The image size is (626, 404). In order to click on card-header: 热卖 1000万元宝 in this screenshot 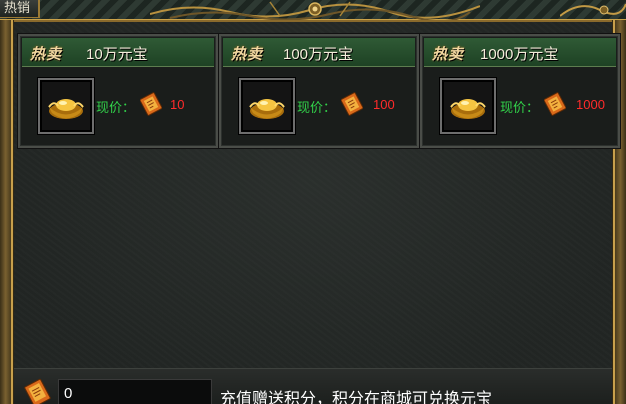, I will do `click(520, 52)`.